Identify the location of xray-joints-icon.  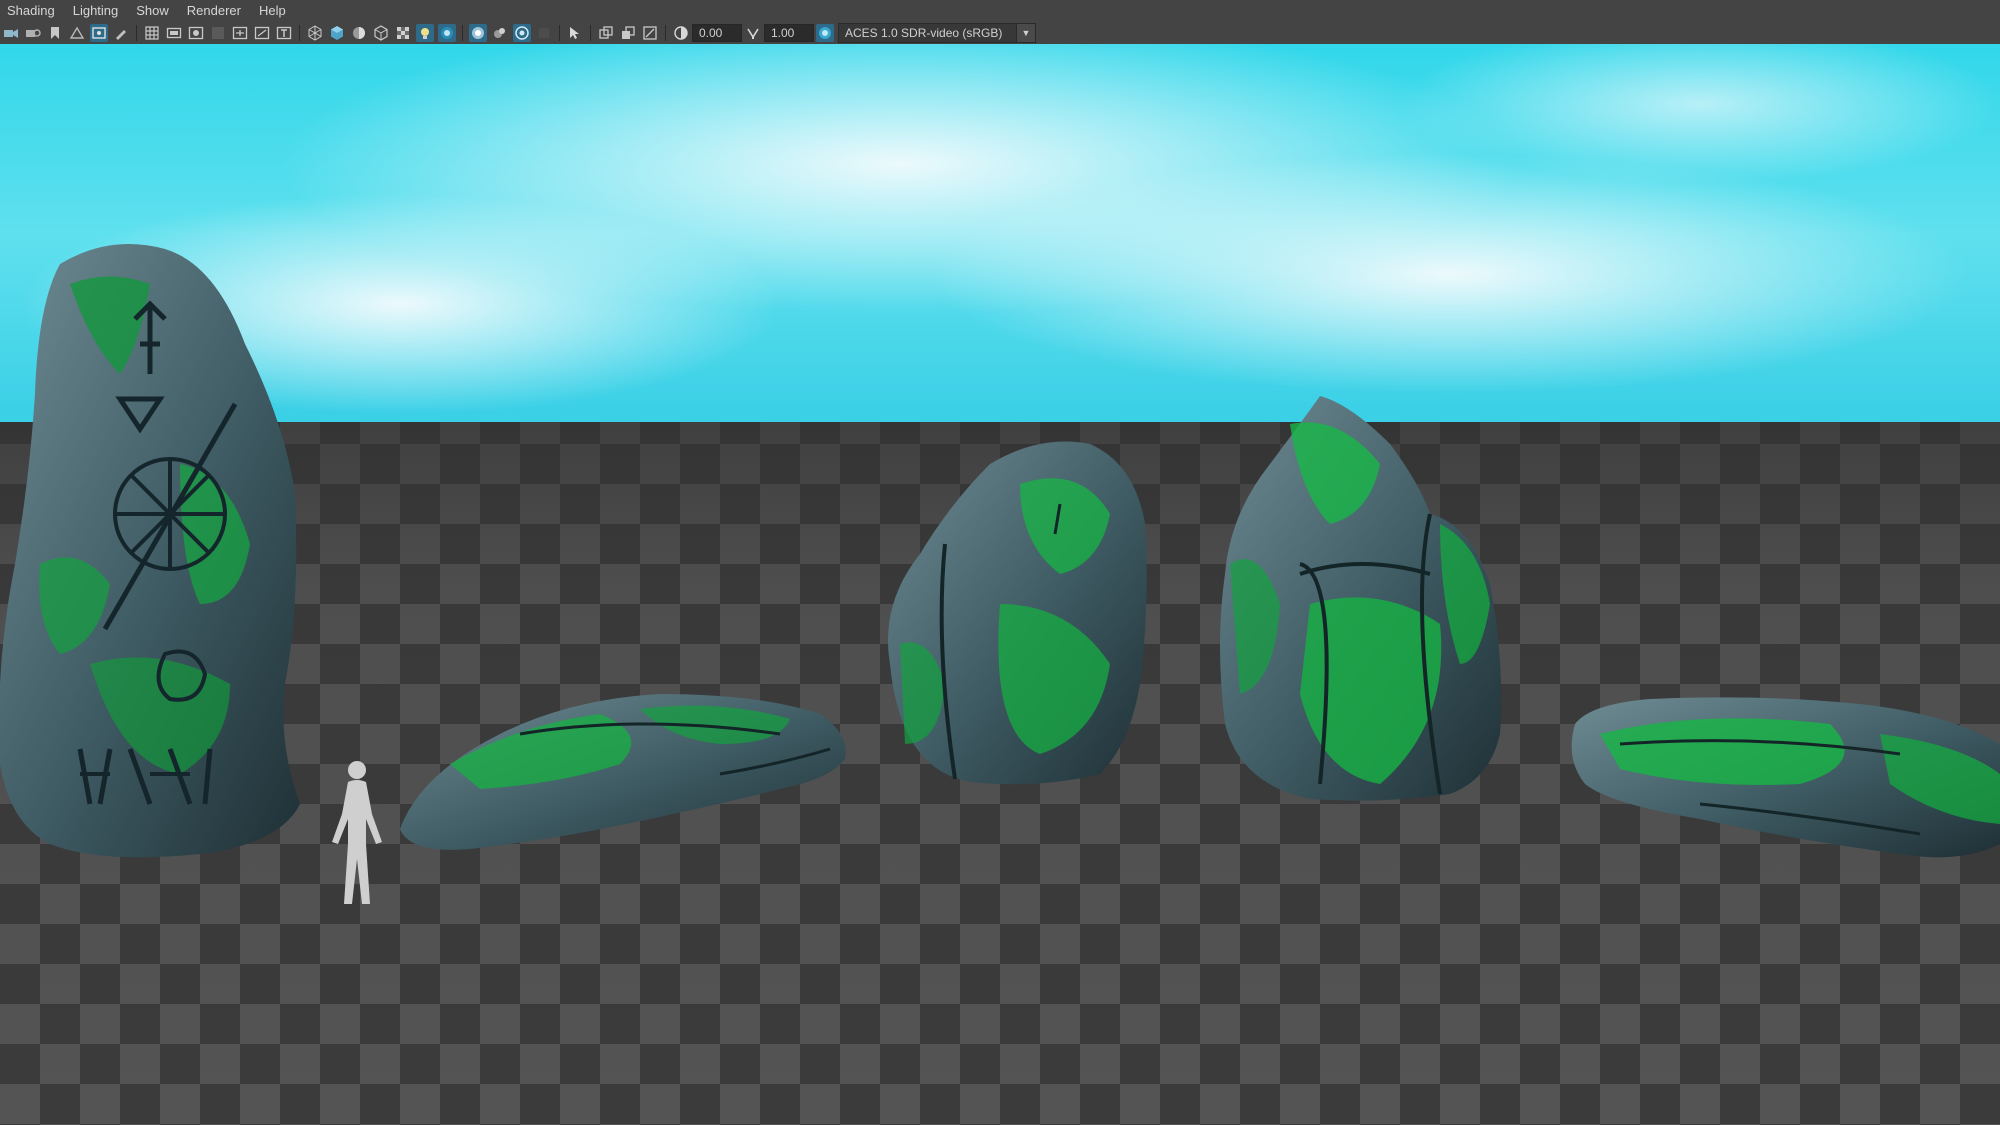
(628, 33).